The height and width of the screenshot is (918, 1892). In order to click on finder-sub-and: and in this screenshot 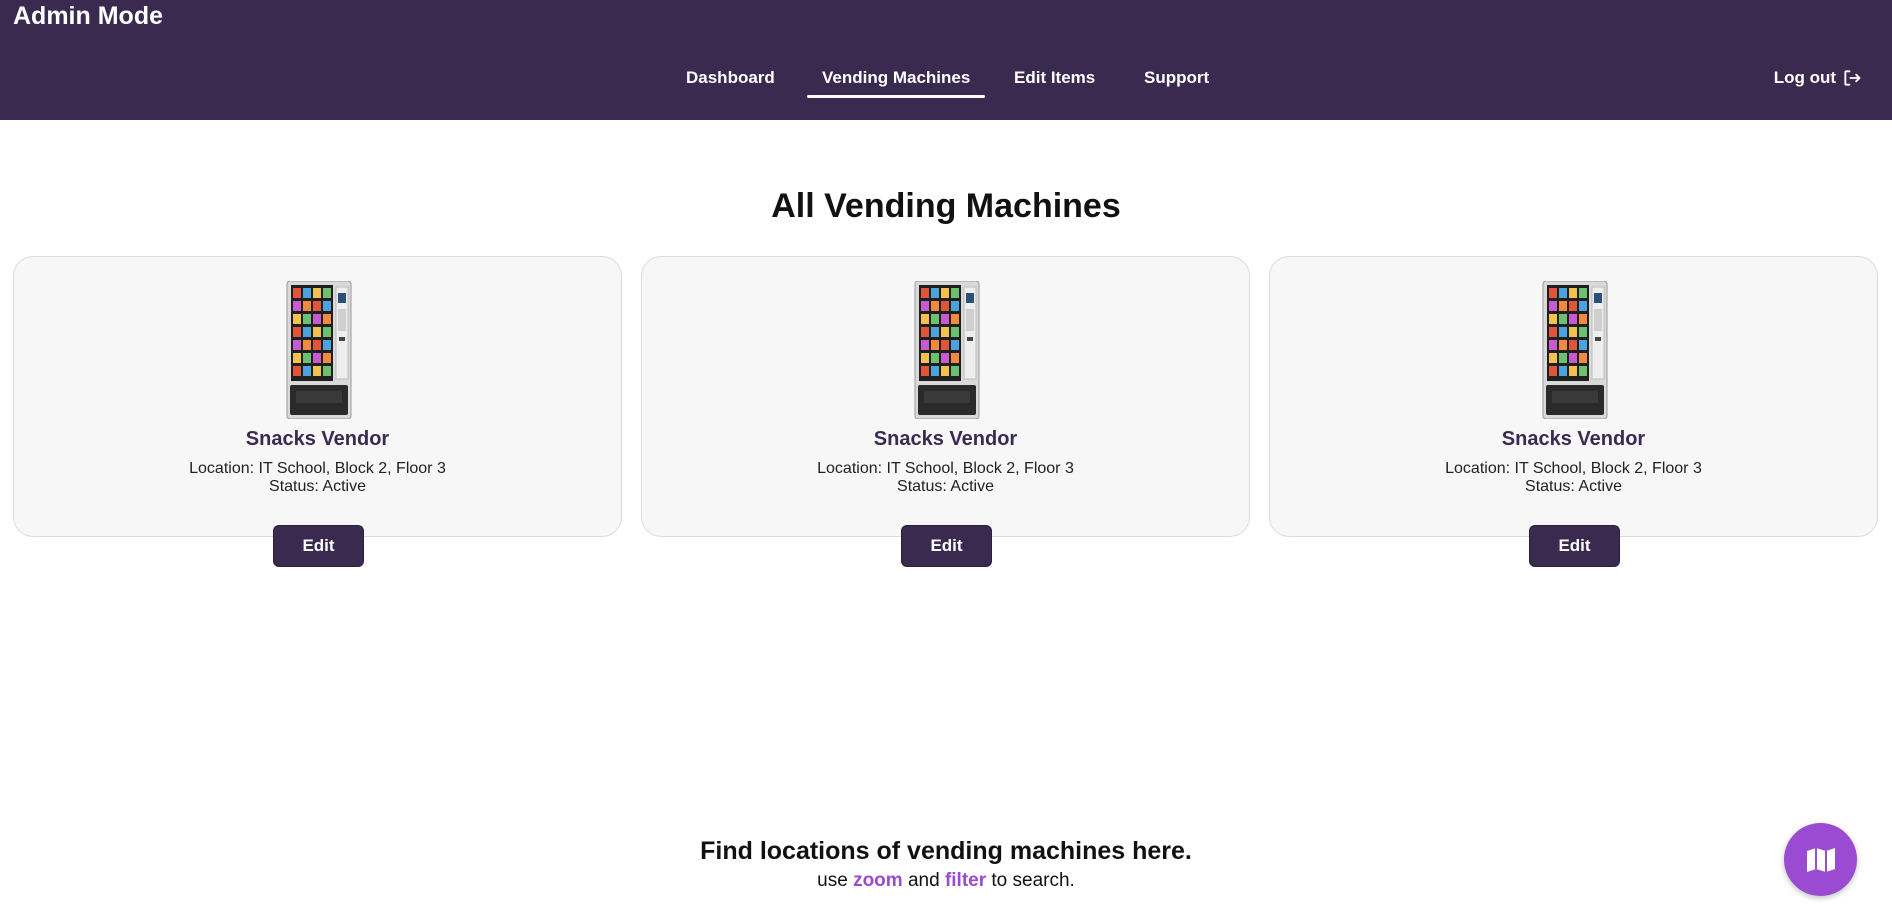, I will do `click(923, 880)`.